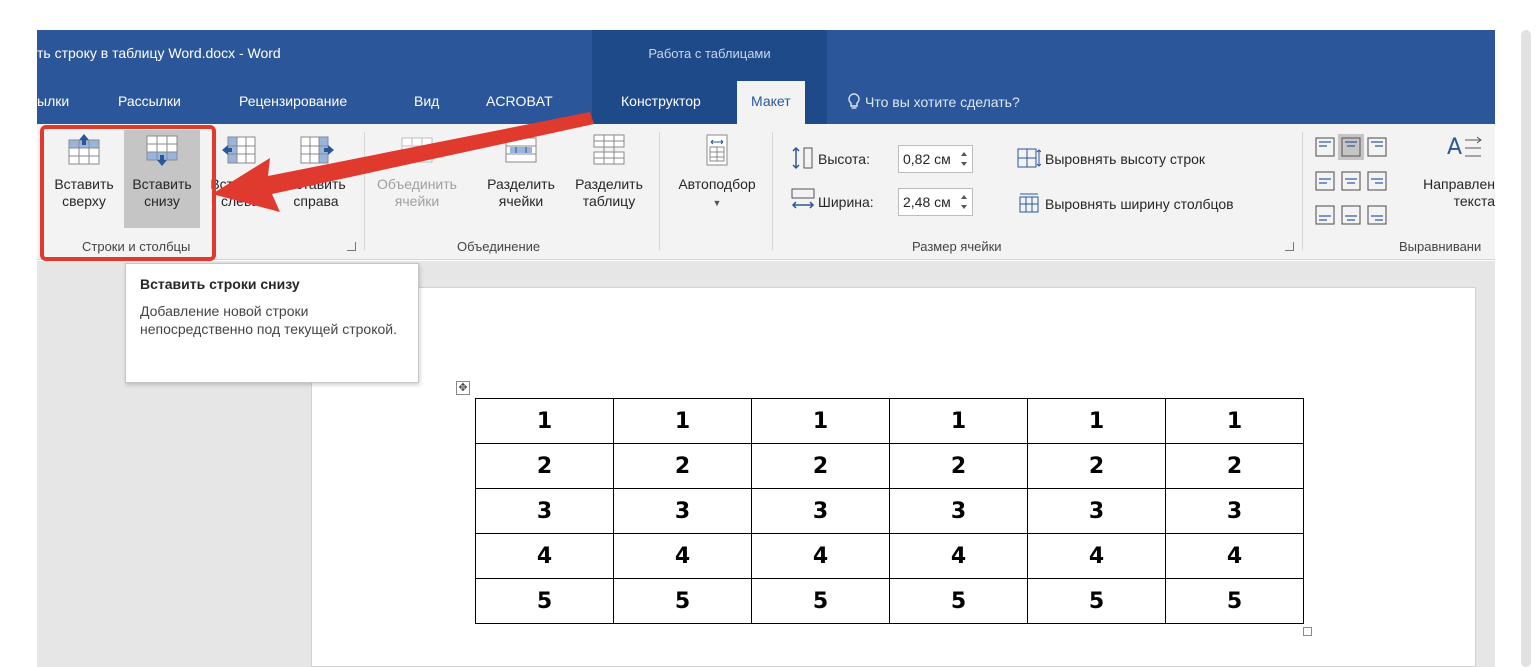 The height and width of the screenshot is (667, 1536). What do you see at coordinates (417, 171) in the screenshot?
I see `merge-cells-button: Объединить ячейки` at bounding box center [417, 171].